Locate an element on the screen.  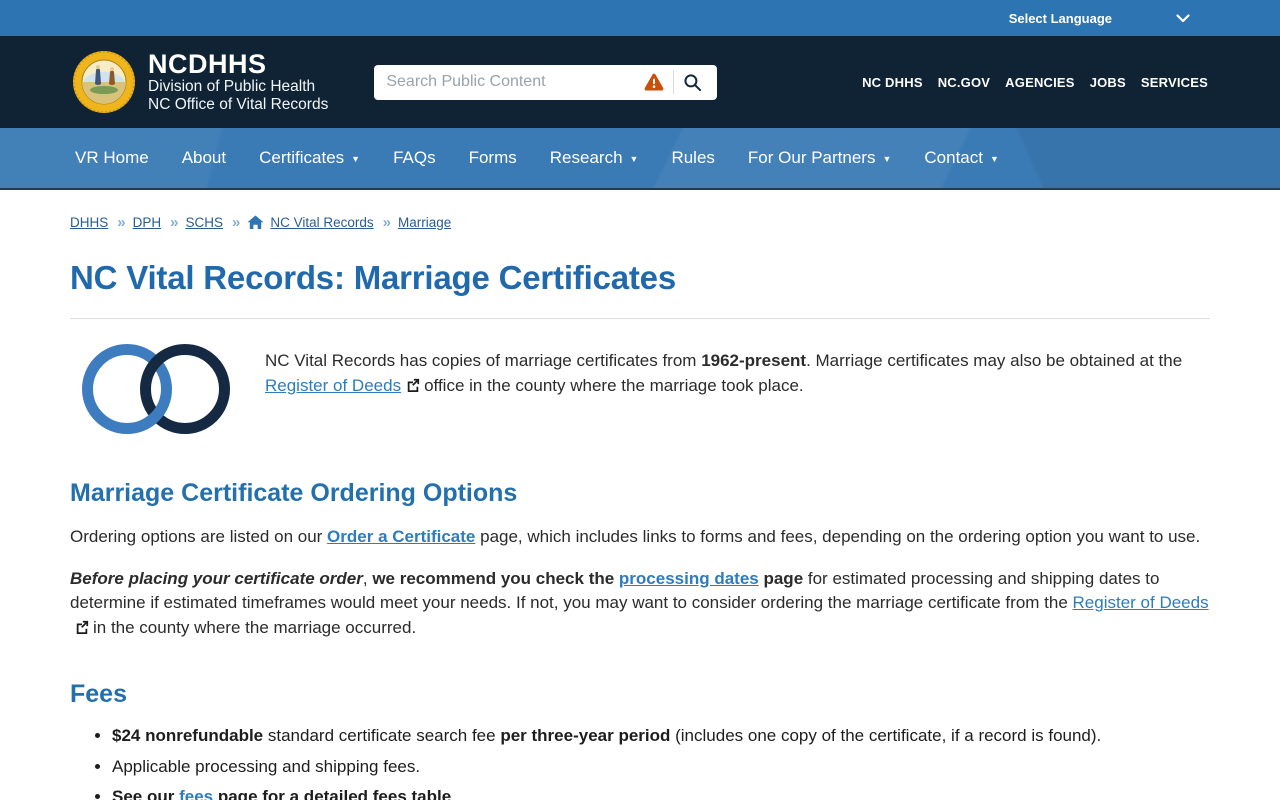
nav-contact: Contact ▼ is located at coordinates (961, 158).